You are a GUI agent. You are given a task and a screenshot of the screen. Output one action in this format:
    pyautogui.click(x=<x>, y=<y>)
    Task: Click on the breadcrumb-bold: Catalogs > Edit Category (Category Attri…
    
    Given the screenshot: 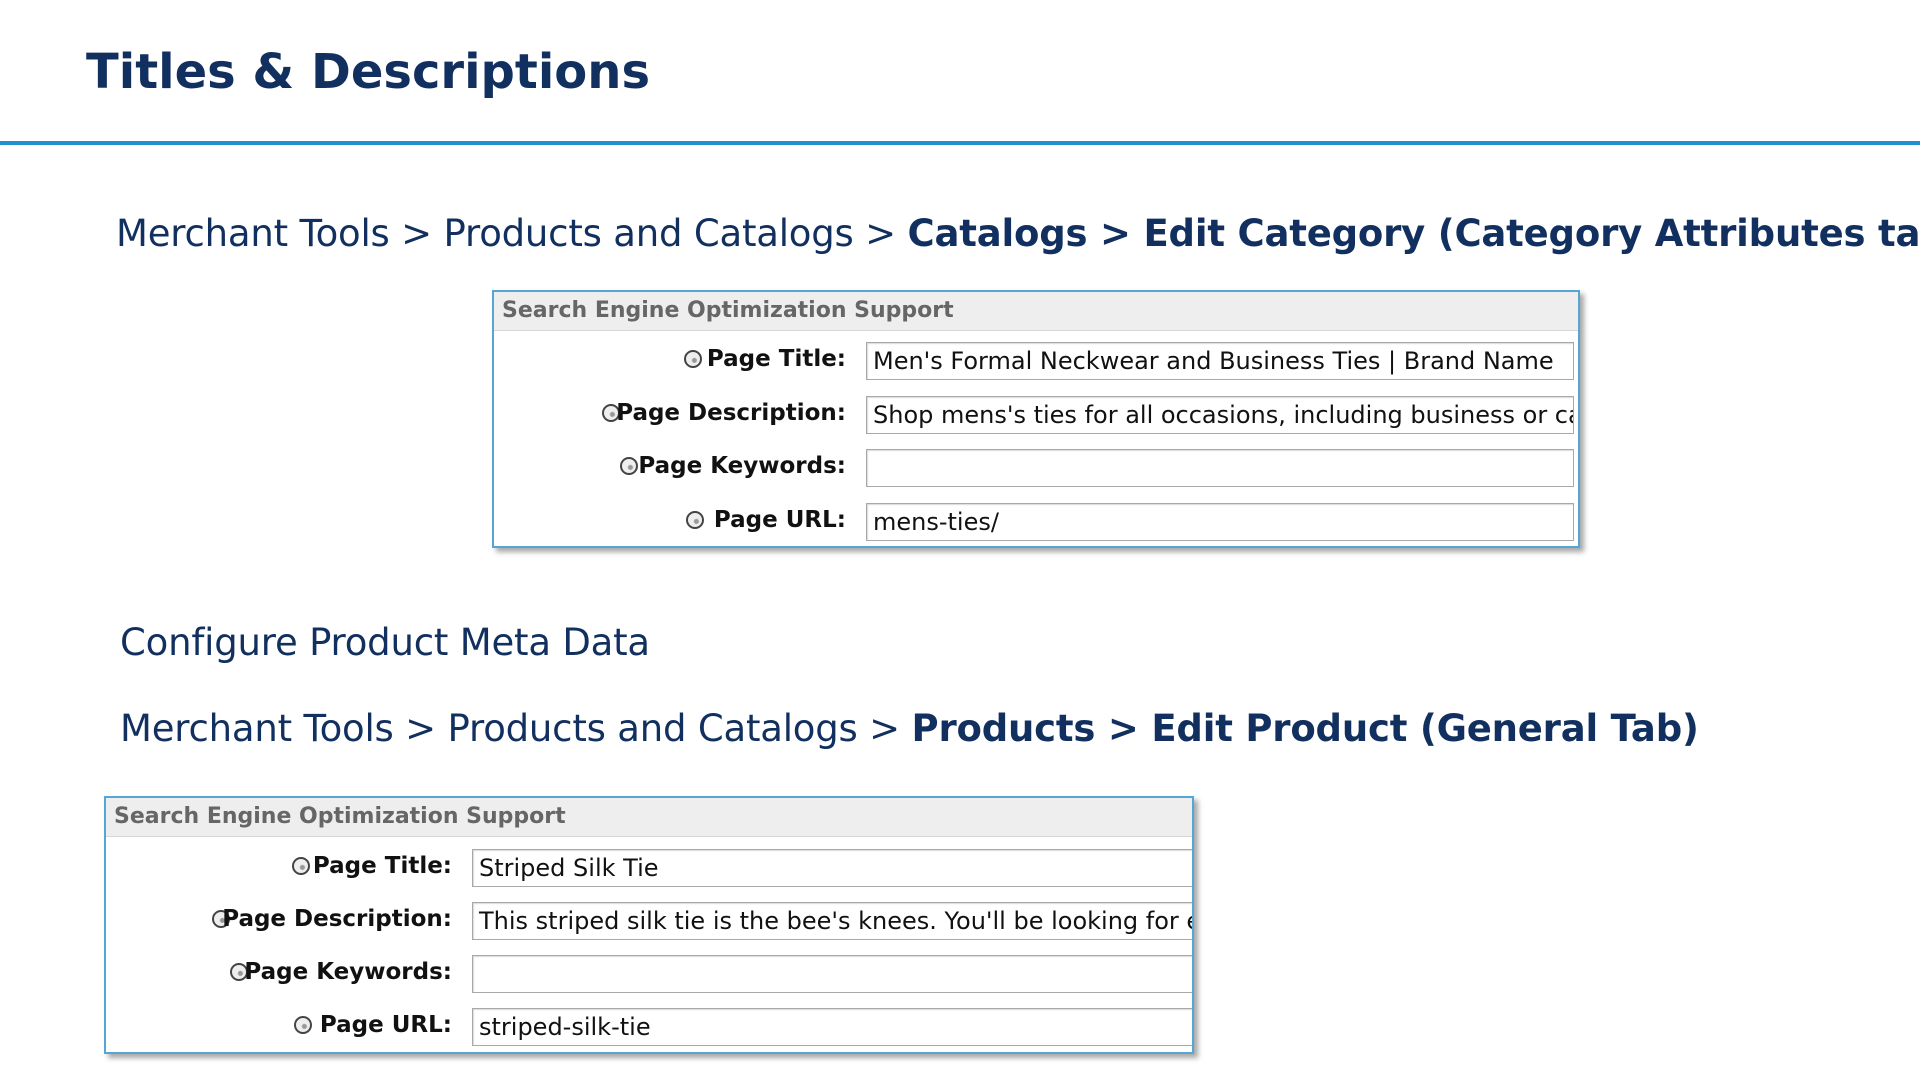 What is the action you would take?
    pyautogui.click(x=1413, y=233)
    